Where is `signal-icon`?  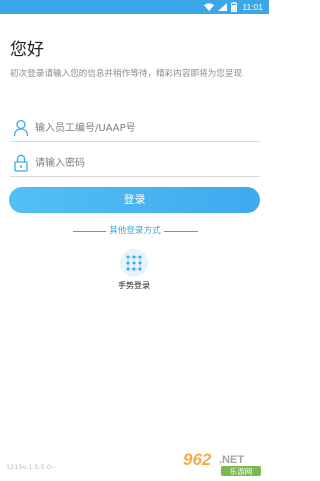 signal-icon is located at coordinates (223, 7).